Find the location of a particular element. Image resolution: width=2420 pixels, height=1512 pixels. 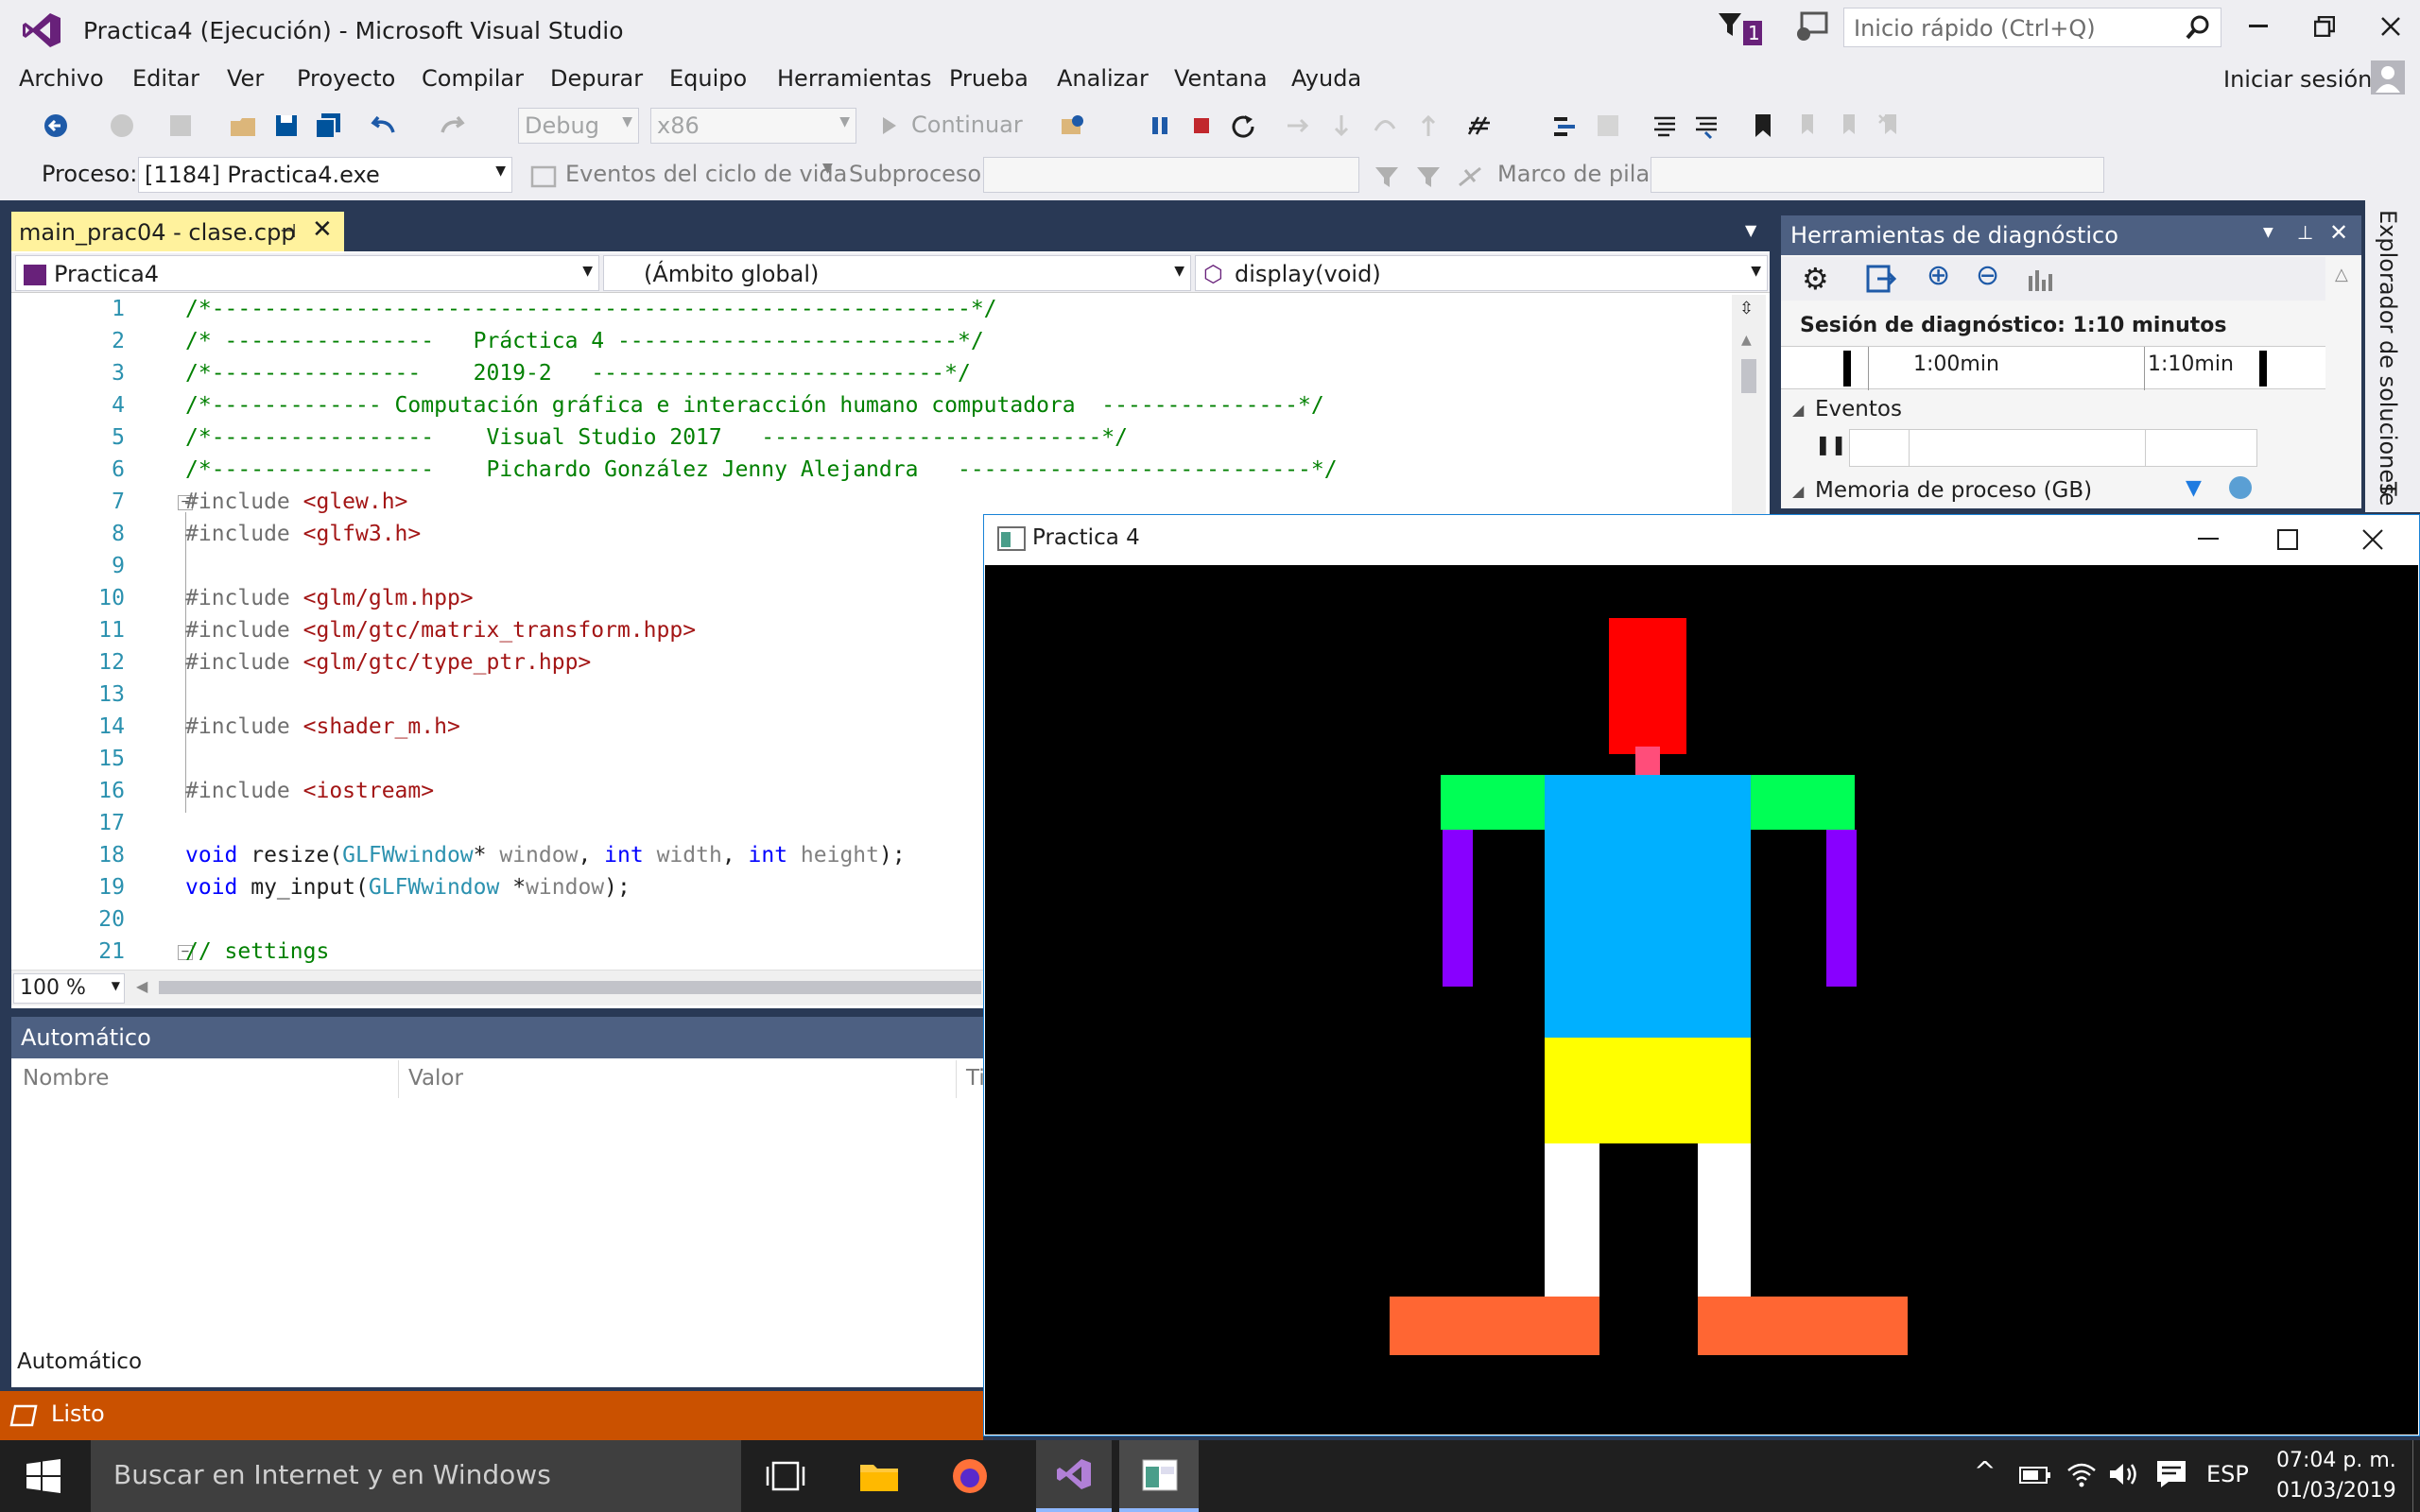

member-select: ⬡ display(void) ▼ is located at coordinates (1481, 273).